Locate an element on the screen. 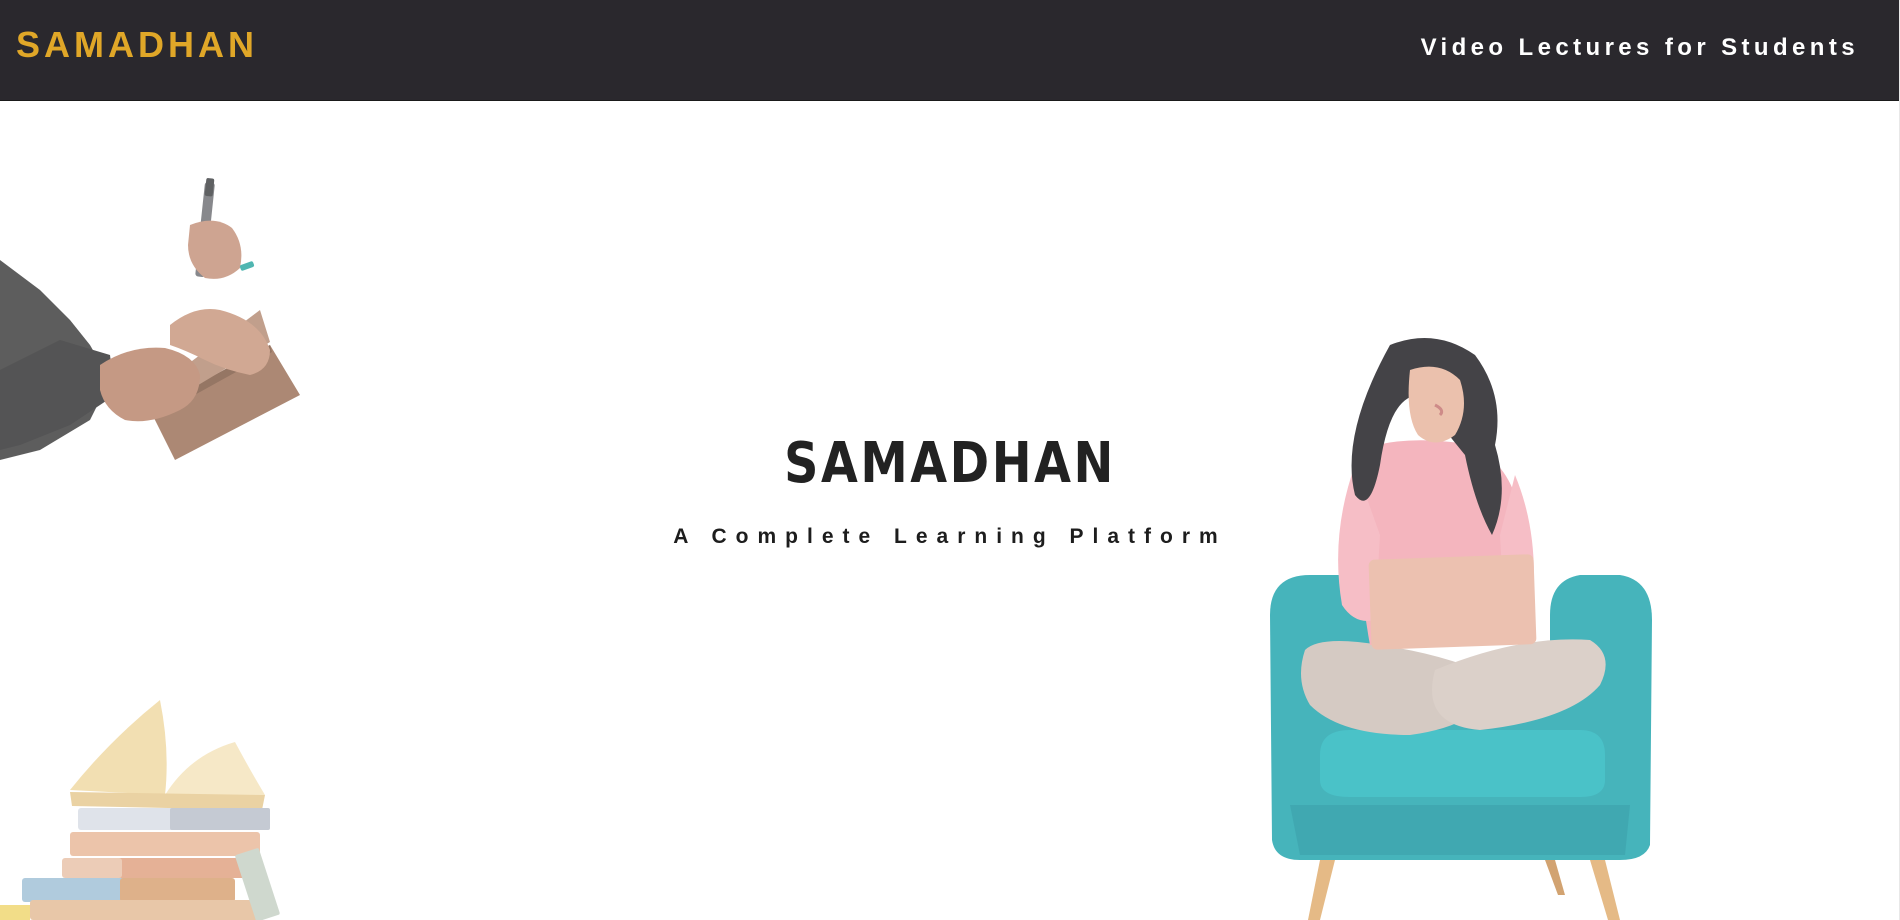  hero-subtitle: A Complete Learning Platform is located at coordinates (950, 536).